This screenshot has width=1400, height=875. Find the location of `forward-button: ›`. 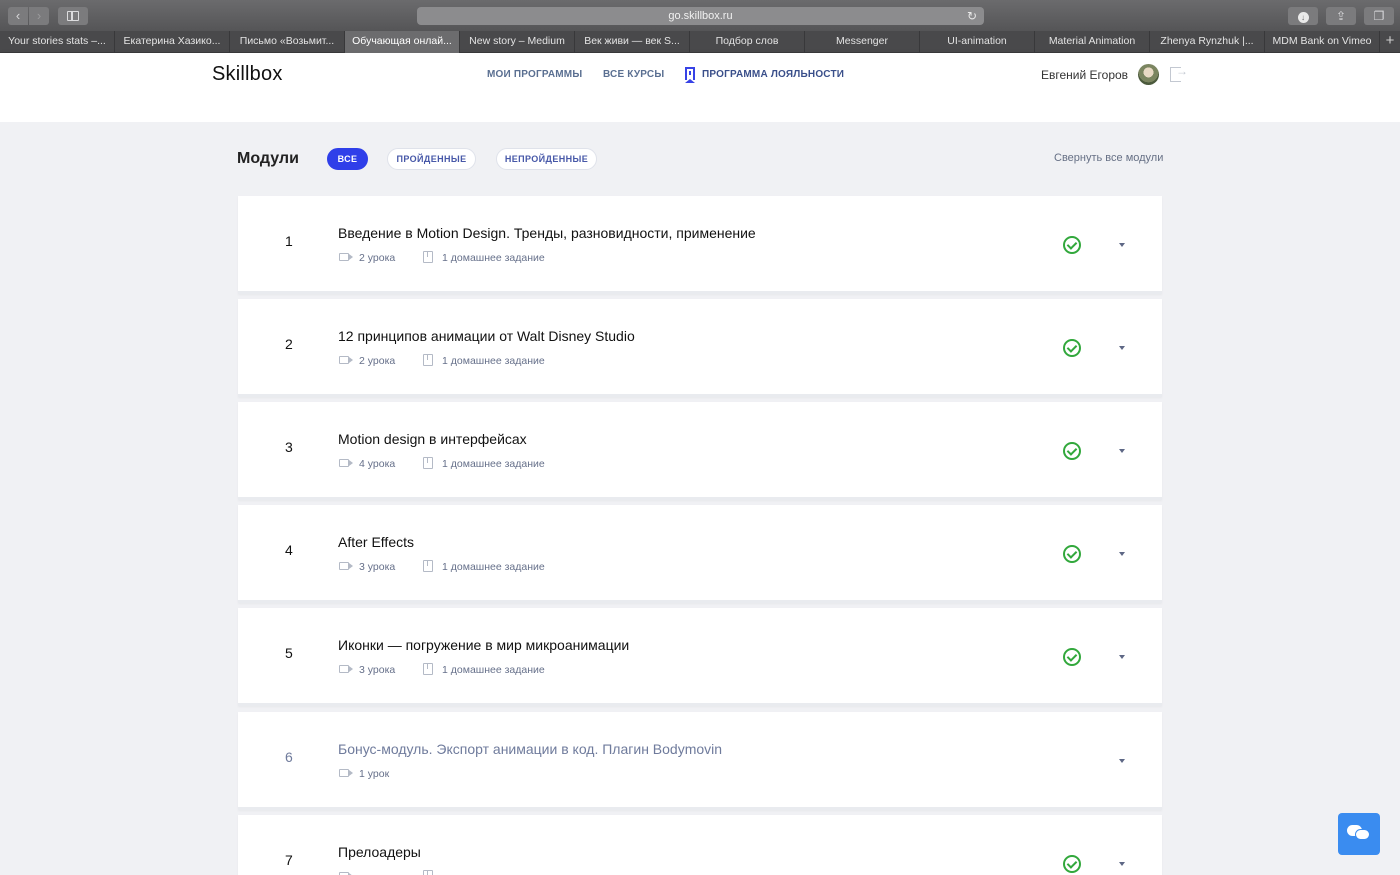

forward-button: › is located at coordinates (39, 16).